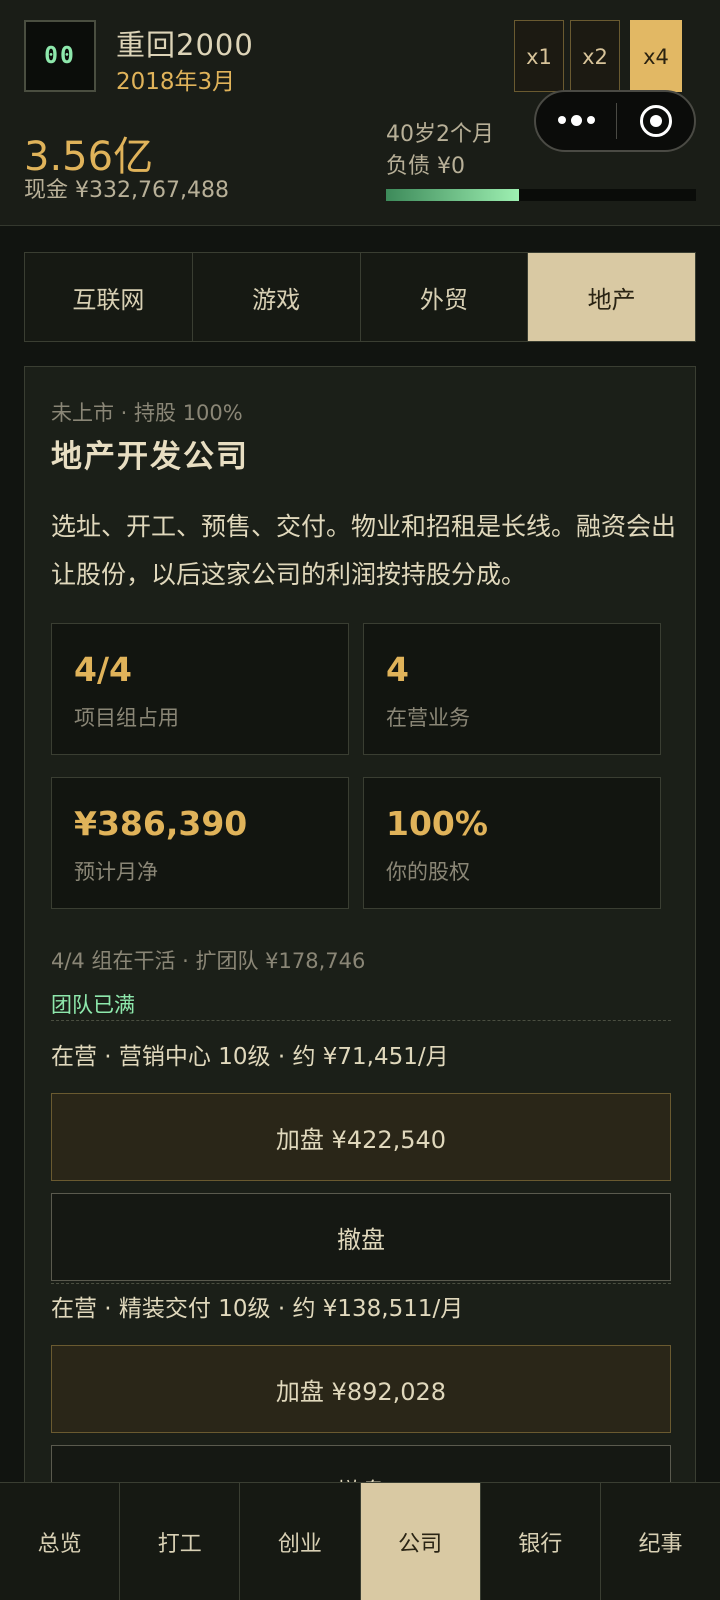 The image size is (720, 1600). What do you see at coordinates (445, 297) in the screenshot?
I see `tab-trade: 外贸` at bounding box center [445, 297].